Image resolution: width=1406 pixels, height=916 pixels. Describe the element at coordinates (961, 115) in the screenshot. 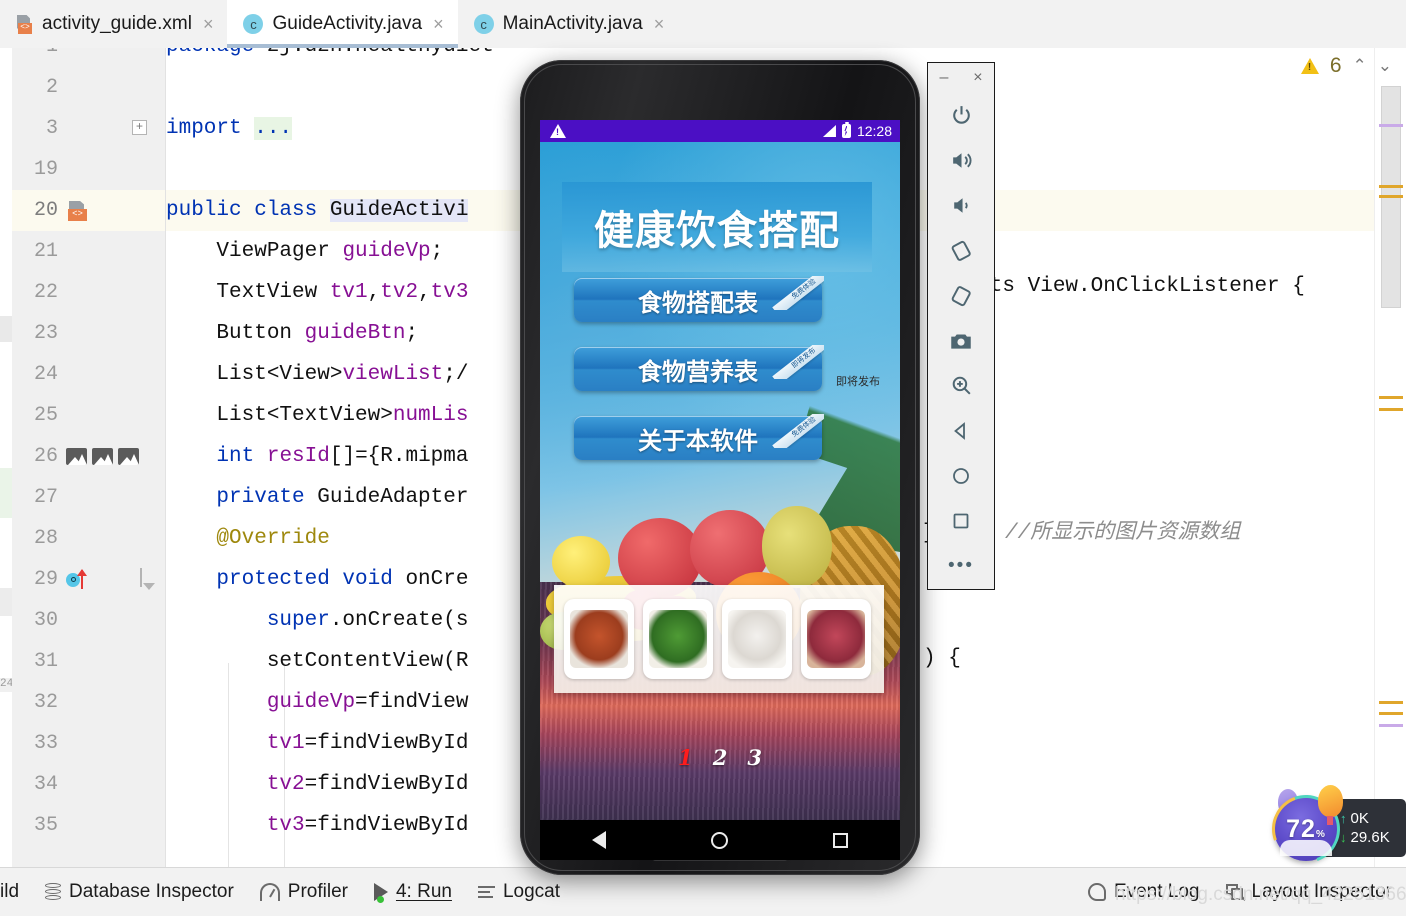

I see `power-icon` at that location.